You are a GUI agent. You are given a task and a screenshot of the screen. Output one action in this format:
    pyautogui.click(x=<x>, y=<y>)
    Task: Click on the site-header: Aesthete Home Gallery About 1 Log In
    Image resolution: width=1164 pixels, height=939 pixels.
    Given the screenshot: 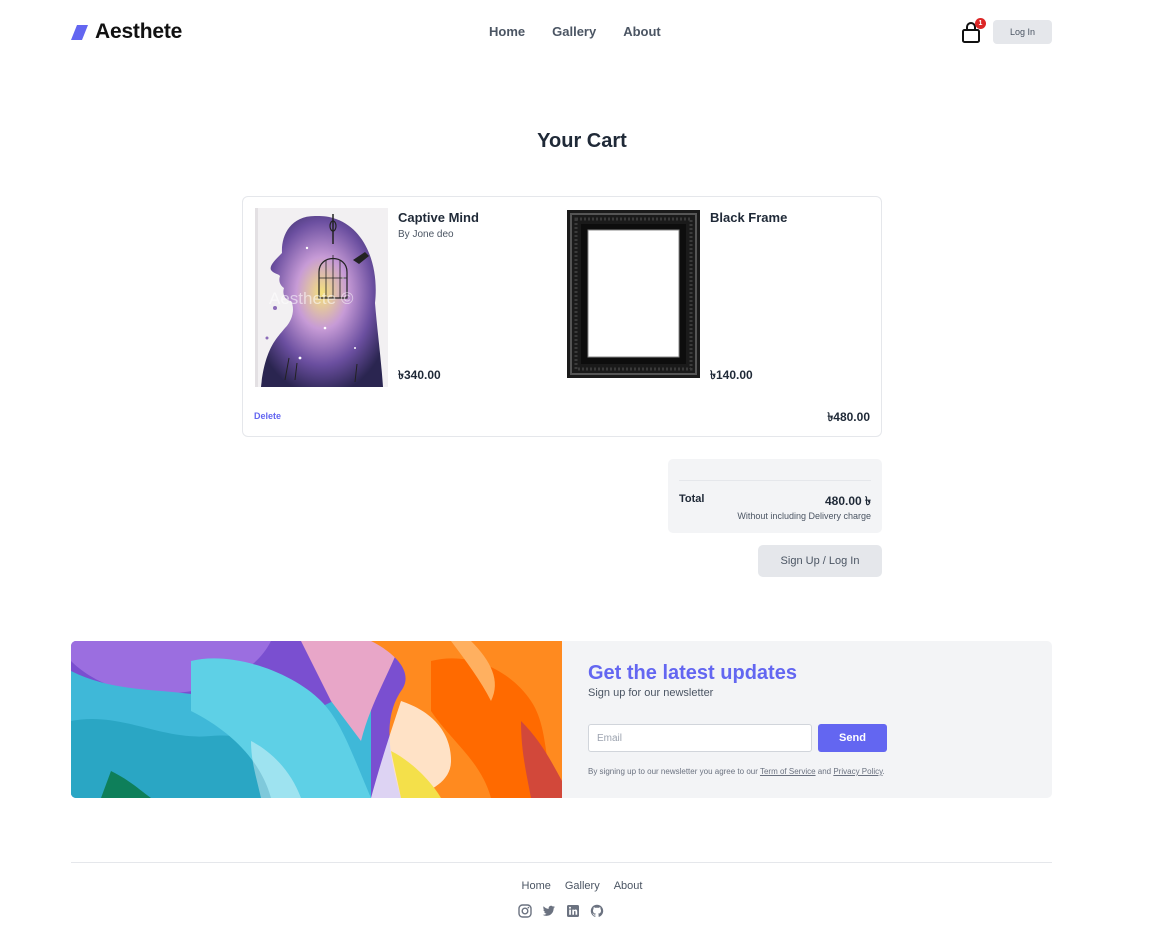 What is the action you would take?
    pyautogui.click(x=561, y=32)
    